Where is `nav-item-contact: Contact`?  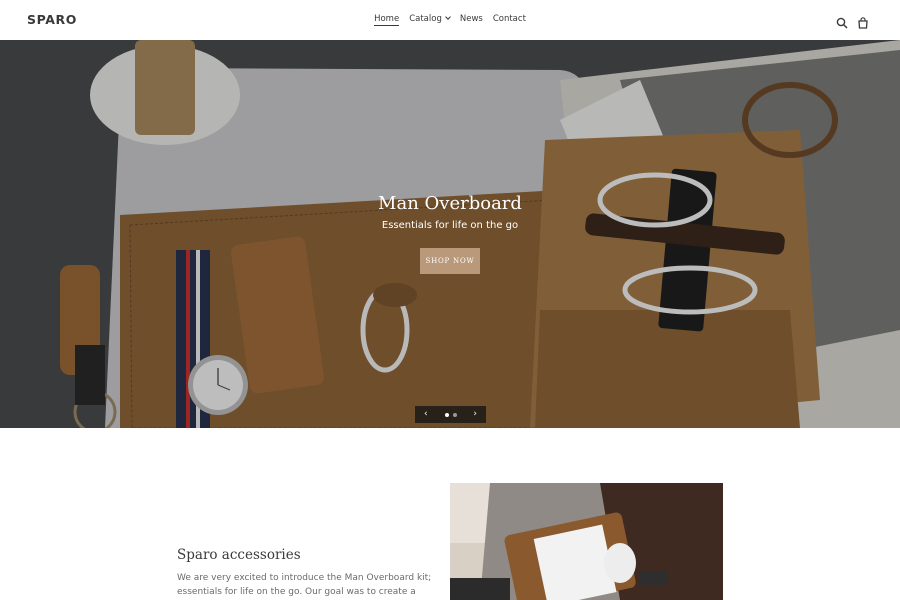
nav-item-contact: Contact is located at coordinates (509, 19).